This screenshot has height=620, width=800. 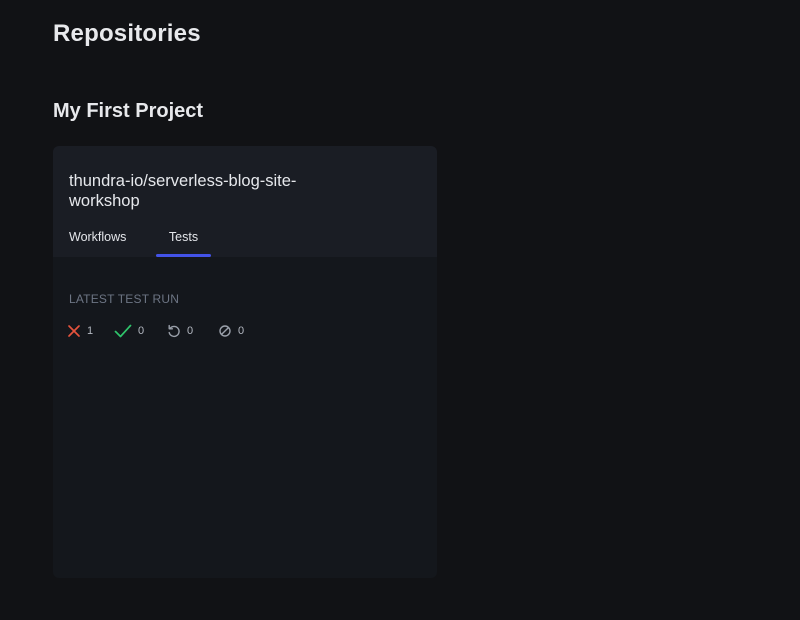 I want to click on repo-tabs: Workflows Tests, so click(x=245, y=243).